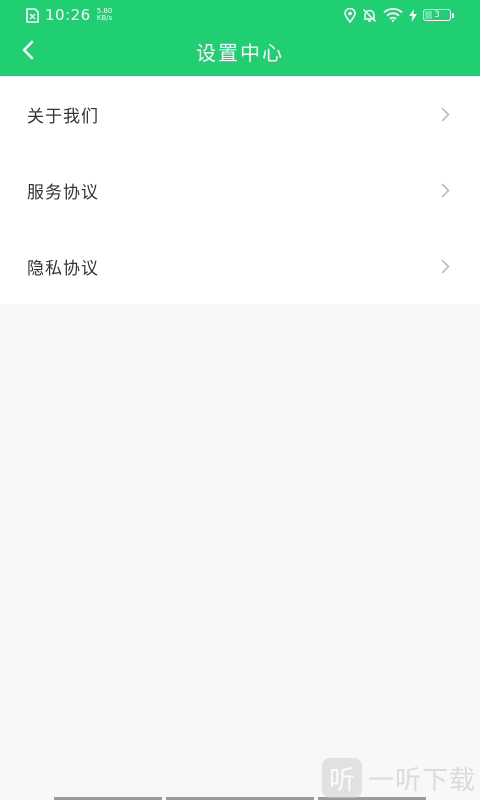 The width and height of the screenshot is (480, 800). What do you see at coordinates (369, 15) in the screenshot?
I see `mute-bell-icon` at bounding box center [369, 15].